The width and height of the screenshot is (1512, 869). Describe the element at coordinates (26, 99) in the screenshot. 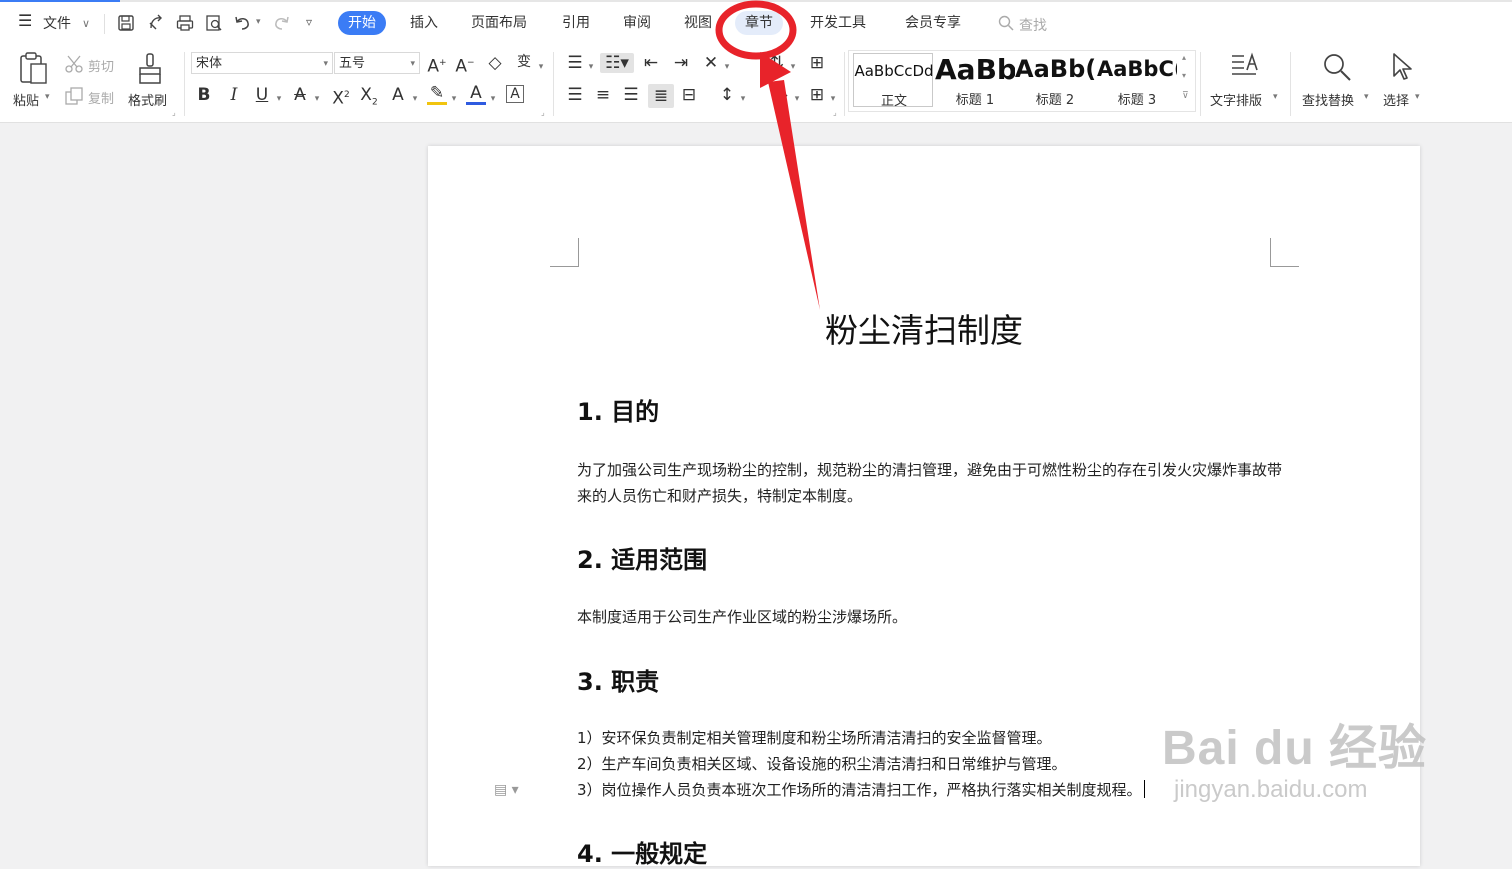

I see `paste-button: 粘贴` at that location.